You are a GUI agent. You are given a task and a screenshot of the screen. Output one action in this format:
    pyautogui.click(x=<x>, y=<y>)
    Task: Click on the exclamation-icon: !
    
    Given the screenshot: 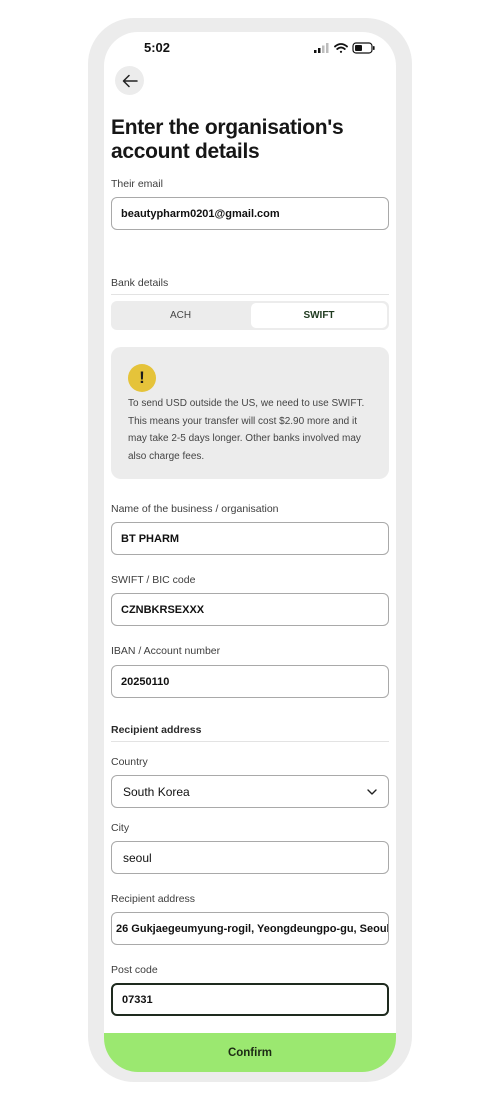 What is the action you would take?
    pyautogui.click(x=142, y=378)
    